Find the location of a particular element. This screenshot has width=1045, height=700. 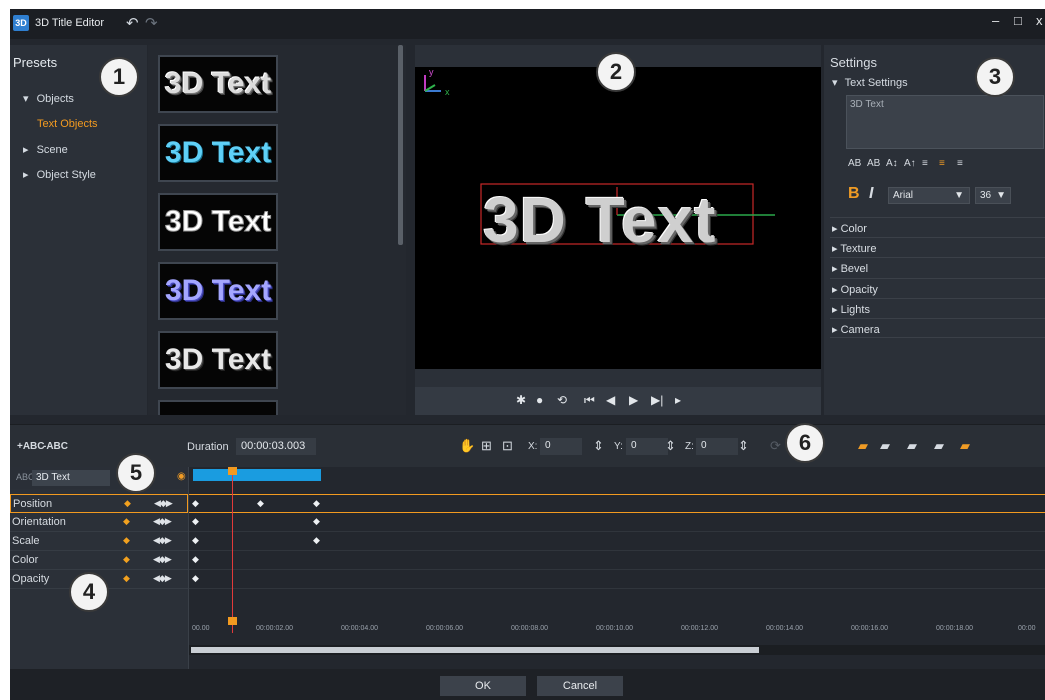

property-row-orientation: Orientation ◆ ◀◆▶ is located at coordinates (99, 522).